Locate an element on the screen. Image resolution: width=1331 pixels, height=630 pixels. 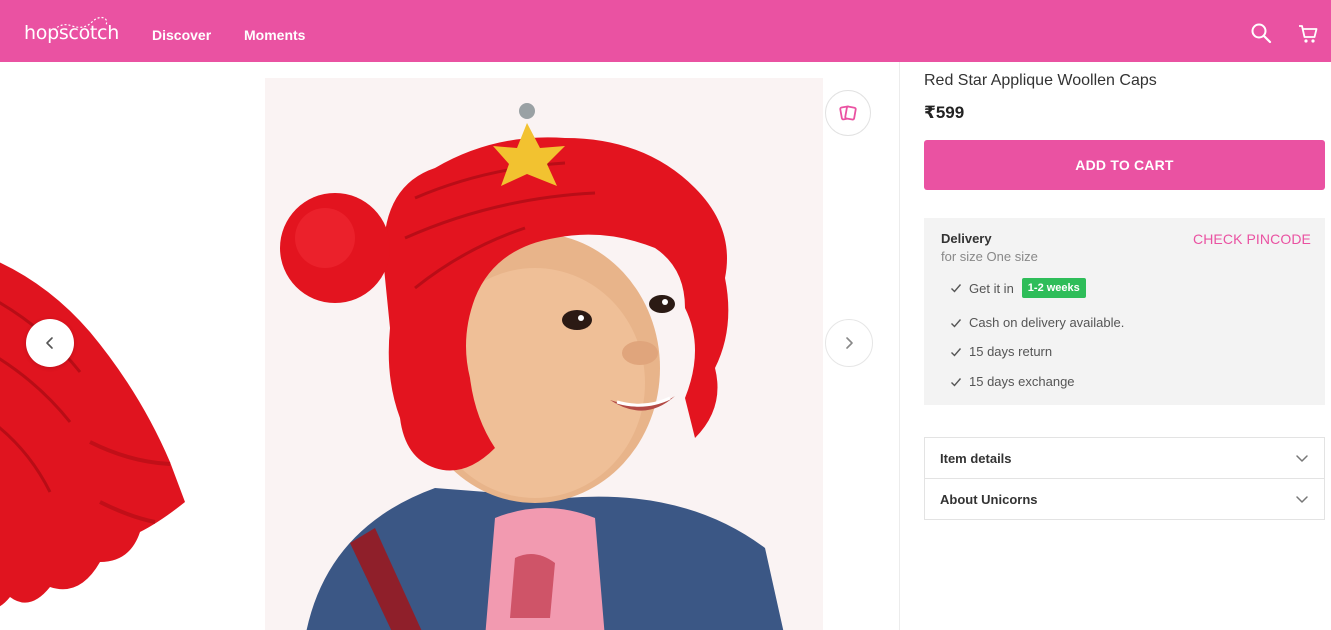
search-icon is located at coordinates (1261, 33).